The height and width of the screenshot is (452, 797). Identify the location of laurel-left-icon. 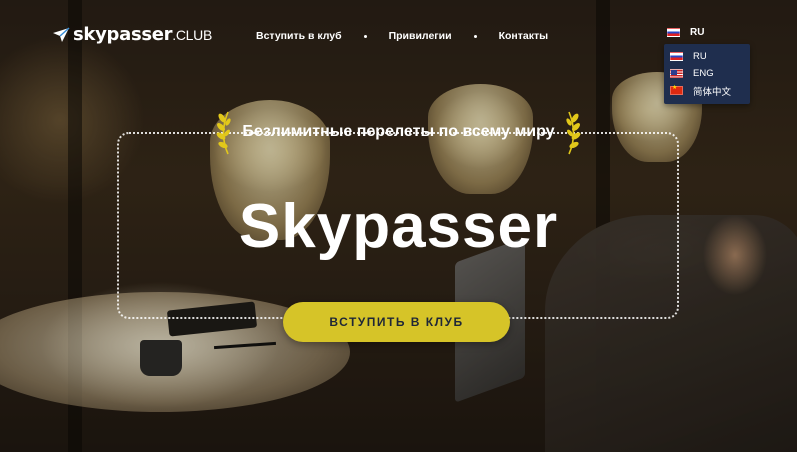
(224, 132).